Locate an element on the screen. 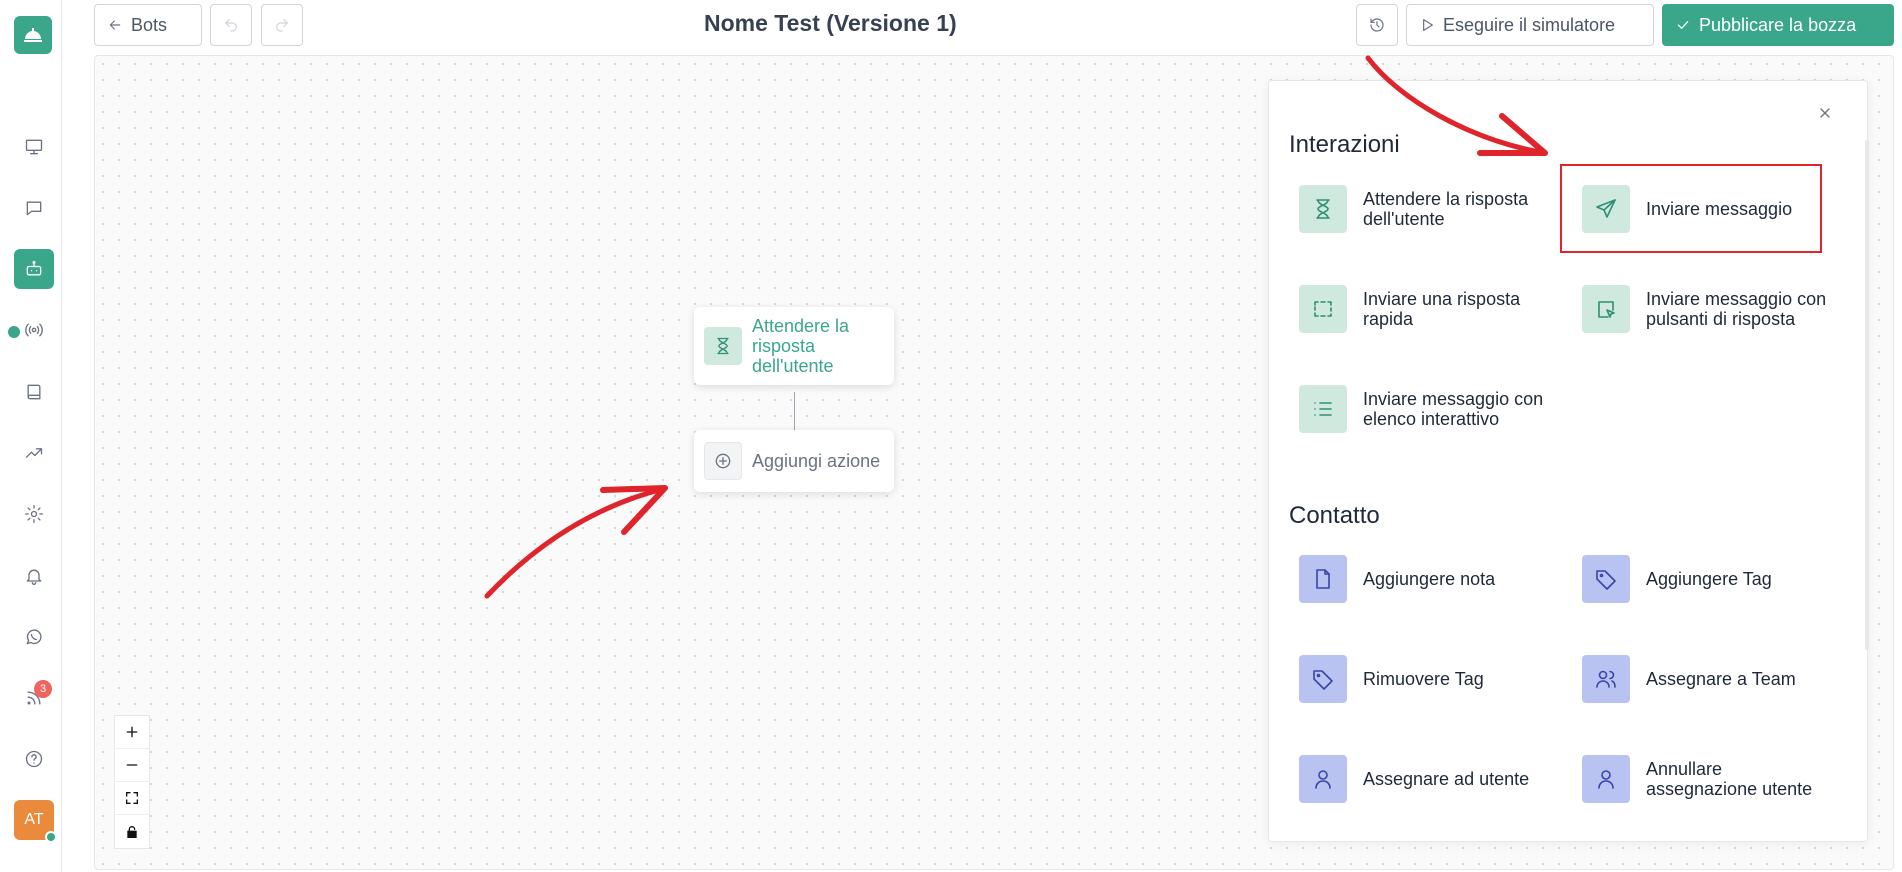 The width and height of the screenshot is (1902, 872). section-title-contact: Contatto is located at coordinates (1334, 515).